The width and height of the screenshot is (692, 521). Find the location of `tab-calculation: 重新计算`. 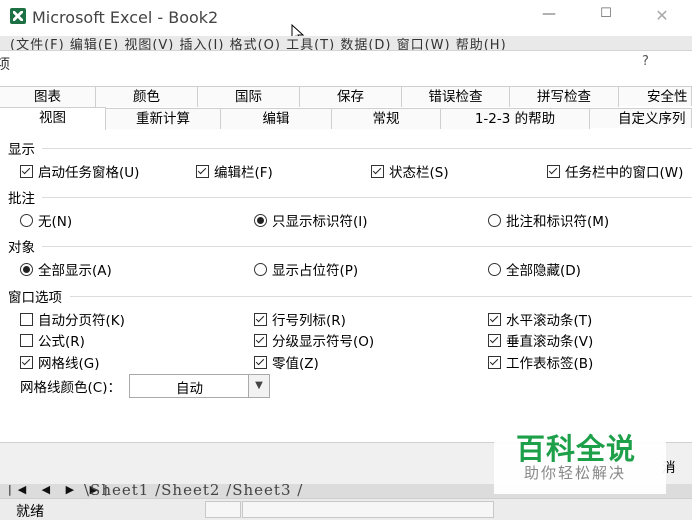

tab-calculation: 重新计算 is located at coordinates (163, 118).